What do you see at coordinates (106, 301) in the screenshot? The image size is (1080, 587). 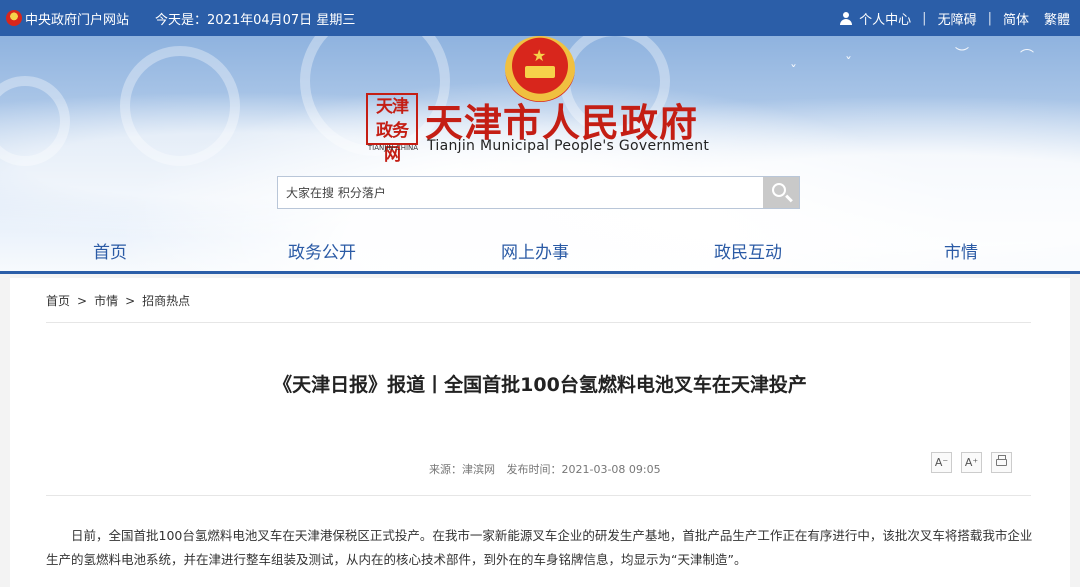 I see `breadcrumb-city-info: 市情` at bounding box center [106, 301].